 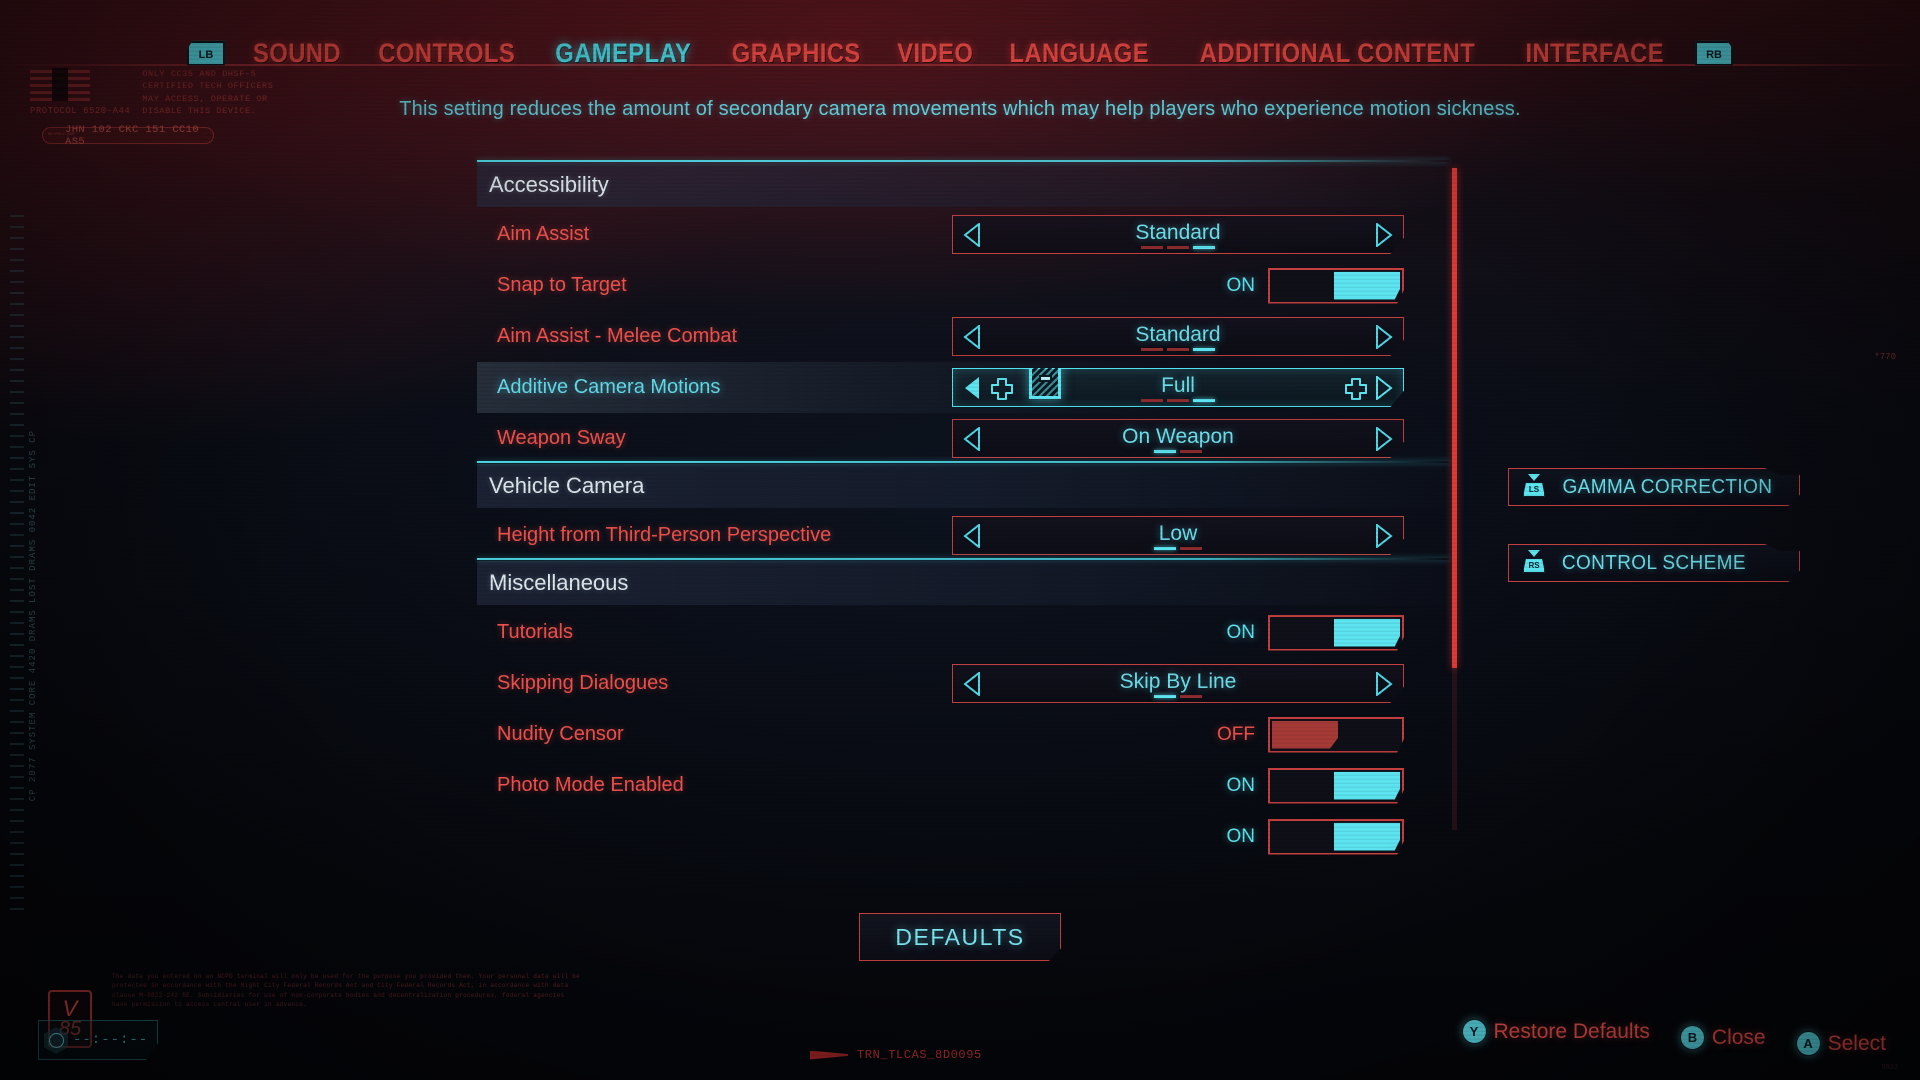 What do you see at coordinates (111, 1040) in the screenshot?
I see `clock-time: --:--:--` at bounding box center [111, 1040].